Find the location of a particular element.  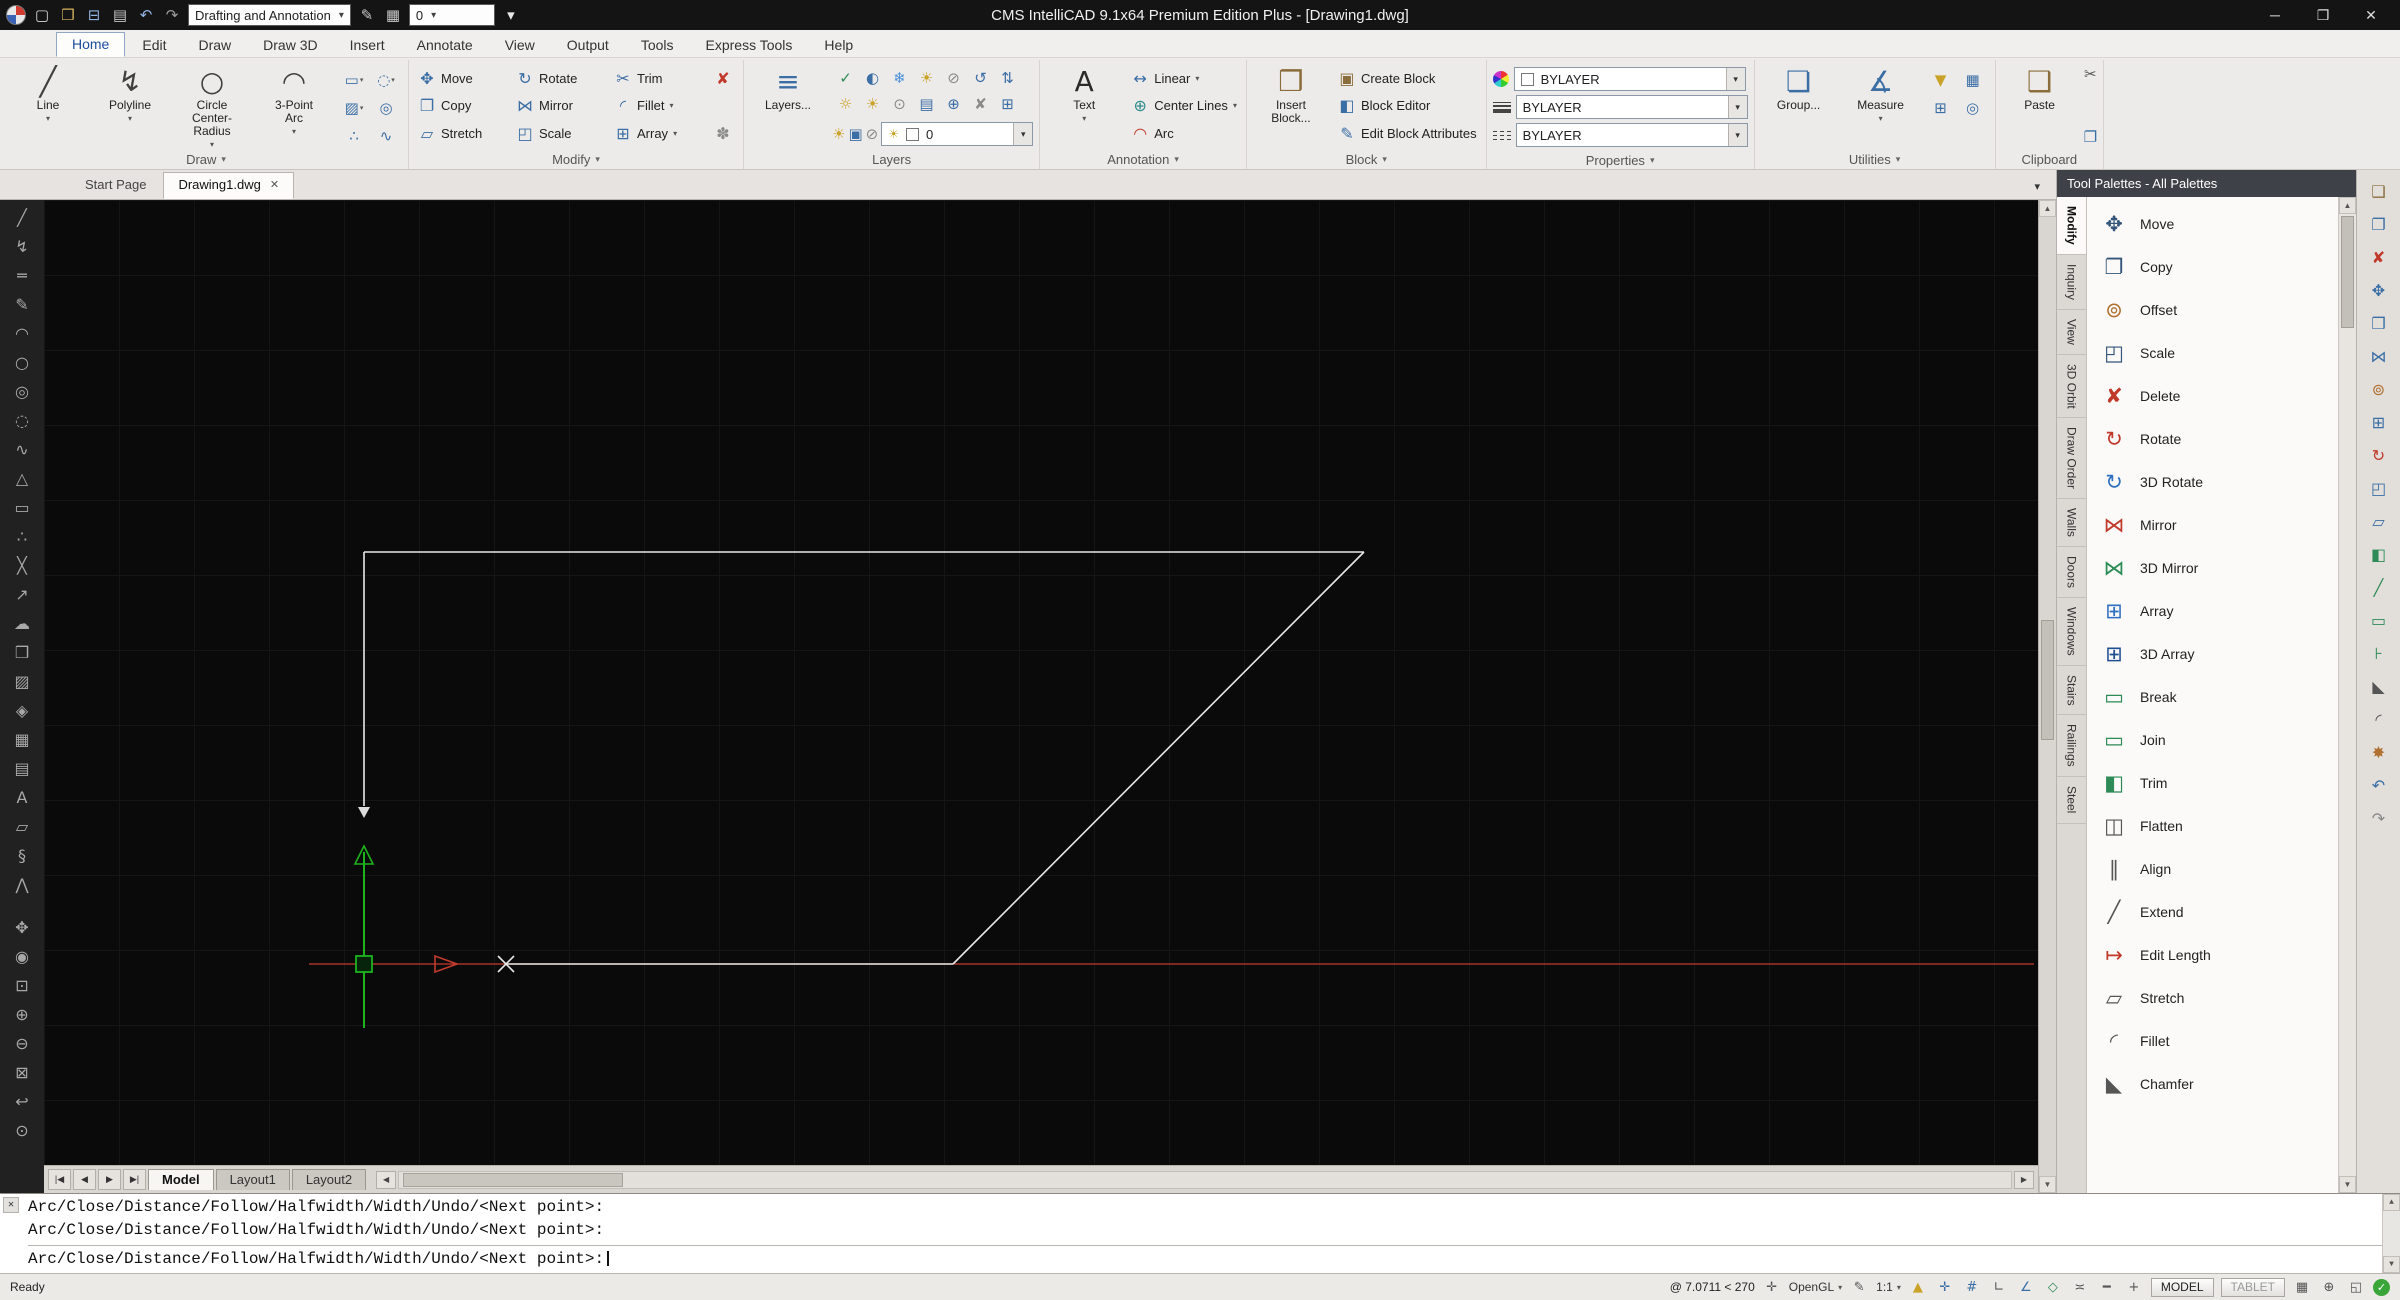

break-icon: ▭ is located at coordinates (2379, 620).